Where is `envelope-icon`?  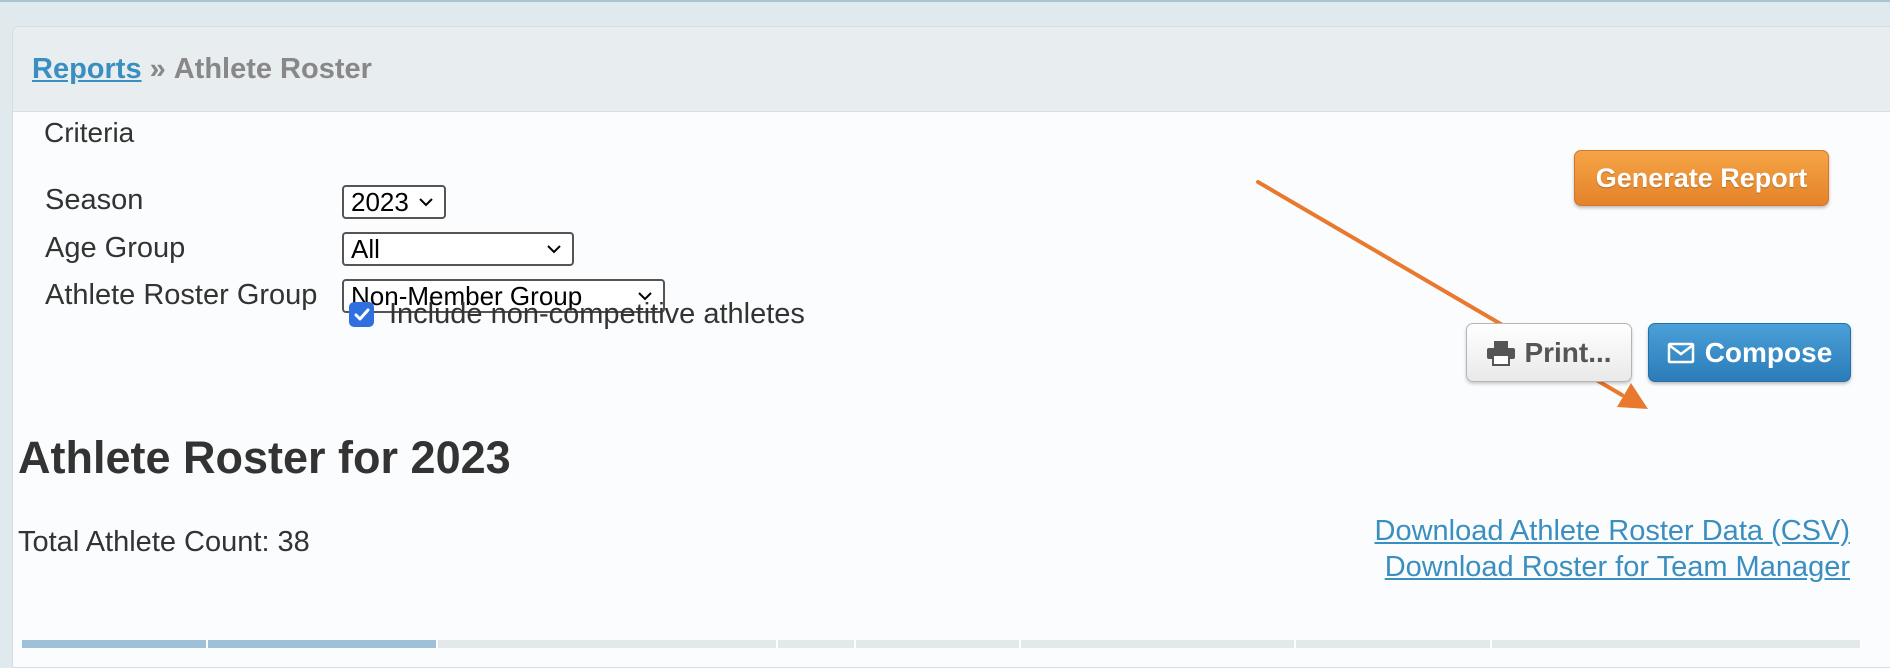 envelope-icon is located at coordinates (1680, 352).